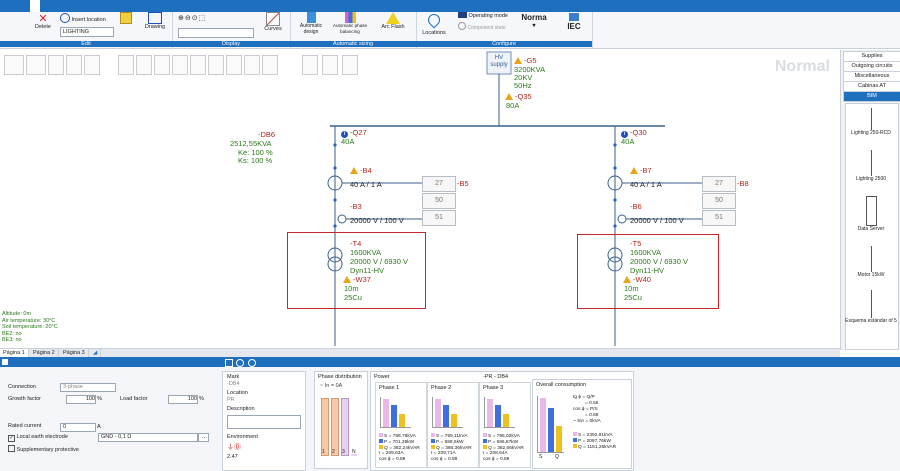 The width and height of the screenshot is (900, 471). Describe the element at coordinates (87, 32) in the screenshot. I see `lighting-select: LIGHTING` at that location.